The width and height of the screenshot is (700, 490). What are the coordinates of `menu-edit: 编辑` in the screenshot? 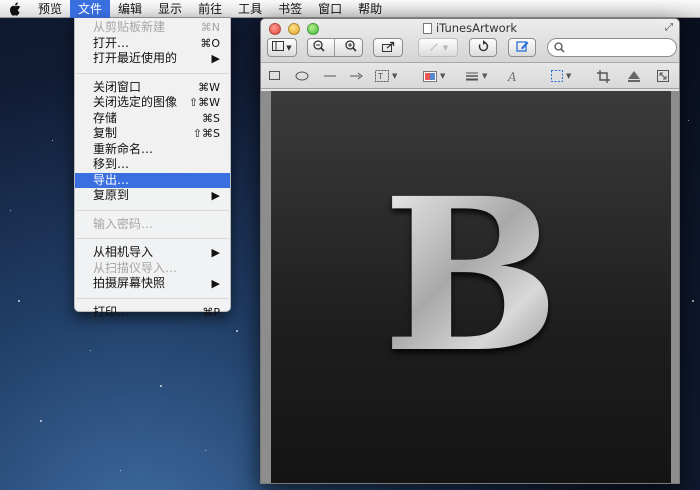 It's located at (130, 9).